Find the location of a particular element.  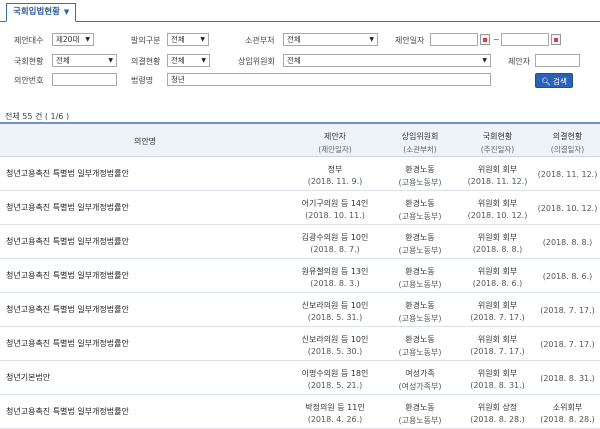

proposer-input is located at coordinates (557, 60).